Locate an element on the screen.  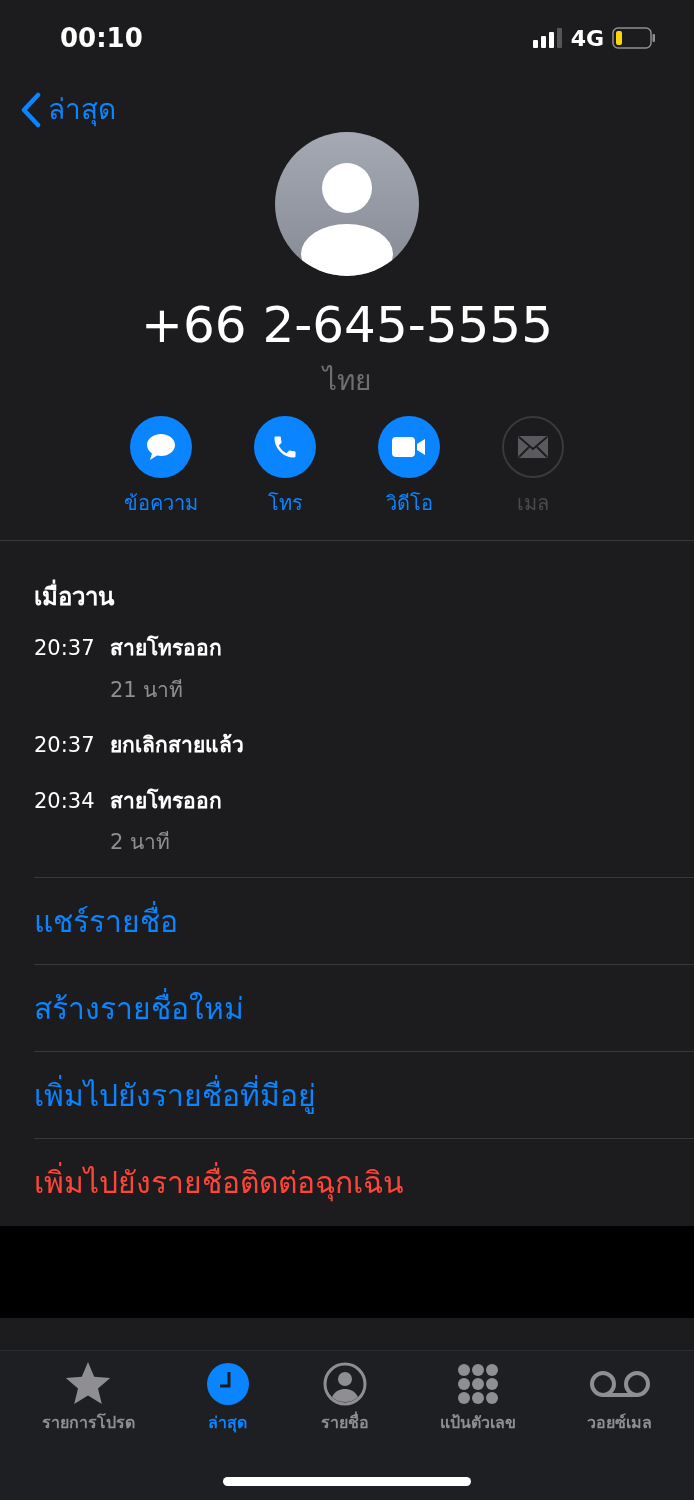
option-link: เพิ่มไปยังรายชื่อที่มีอยู่ is located at coordinates (175, 1095).